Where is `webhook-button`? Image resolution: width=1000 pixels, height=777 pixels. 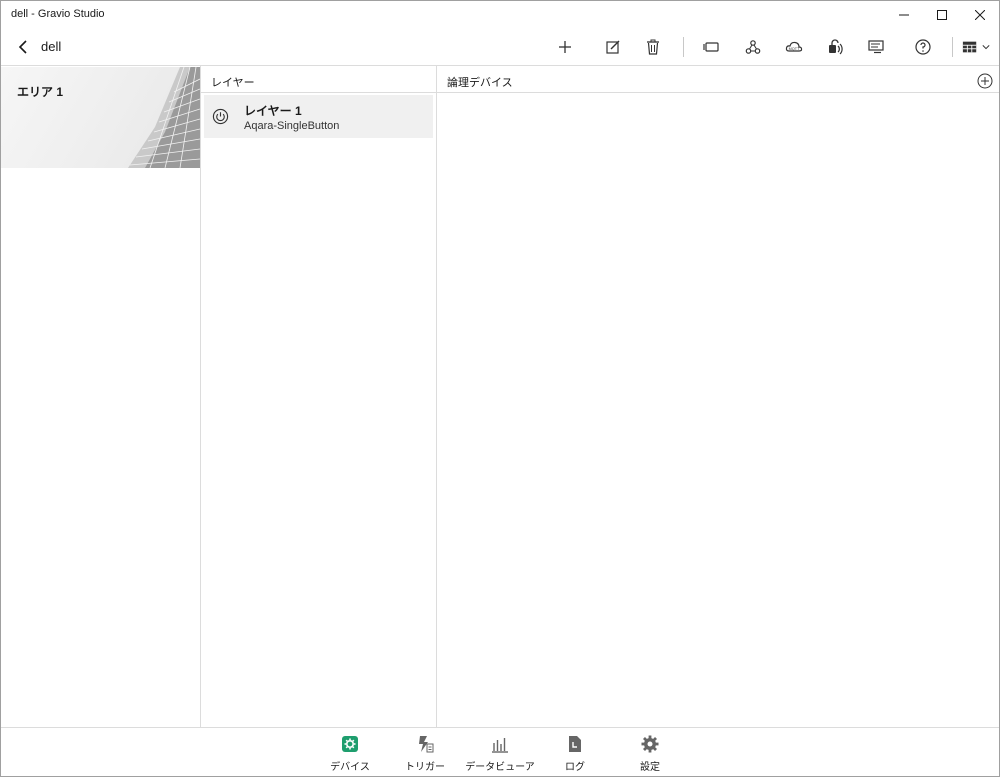
webhook-button is located at coordinates (753, 47).